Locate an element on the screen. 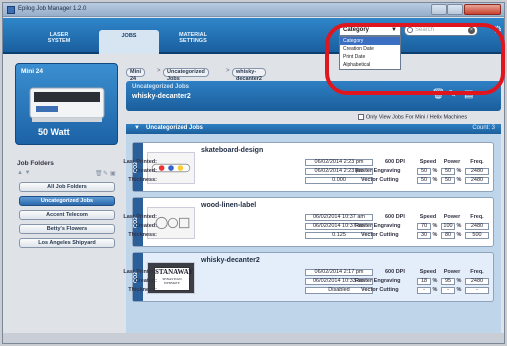 The width and height of the screenshot is (507, 346). folder-toolbar: ▲ ▼ 🗑 ✎ ▣ is located at coordinates (67, 174).